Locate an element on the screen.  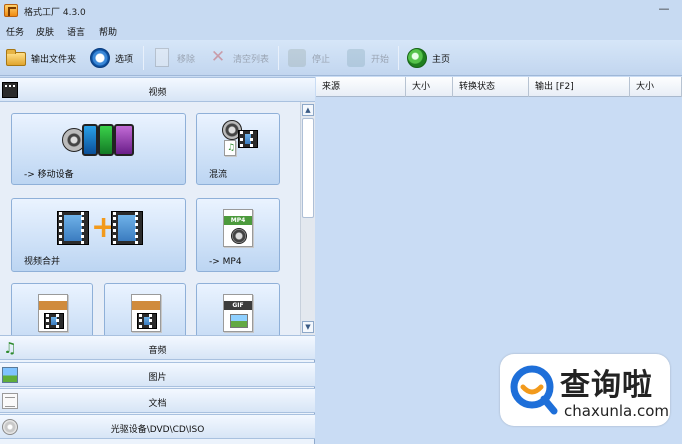
video-merge-icon: + is located at coordinates (102, 229).